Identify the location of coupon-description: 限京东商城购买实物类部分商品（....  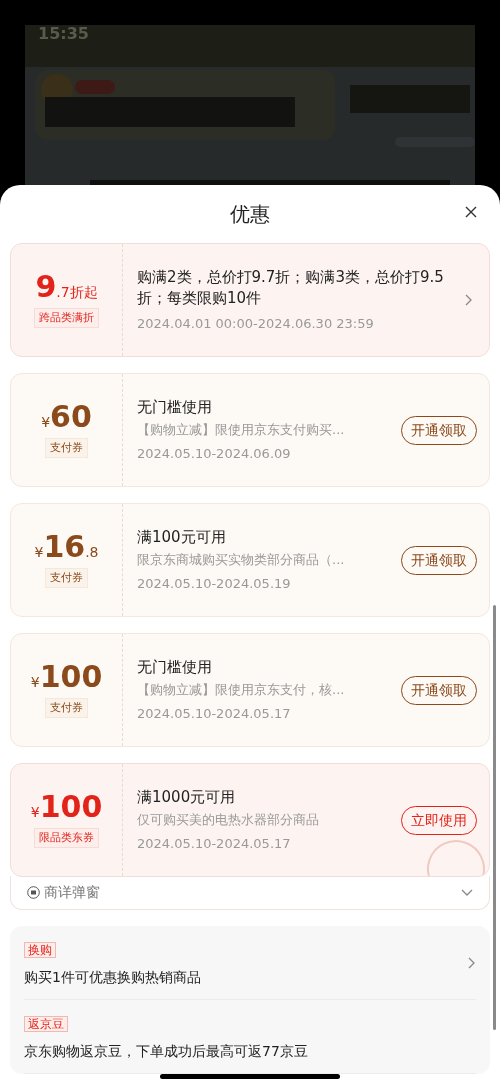
(241, 560).